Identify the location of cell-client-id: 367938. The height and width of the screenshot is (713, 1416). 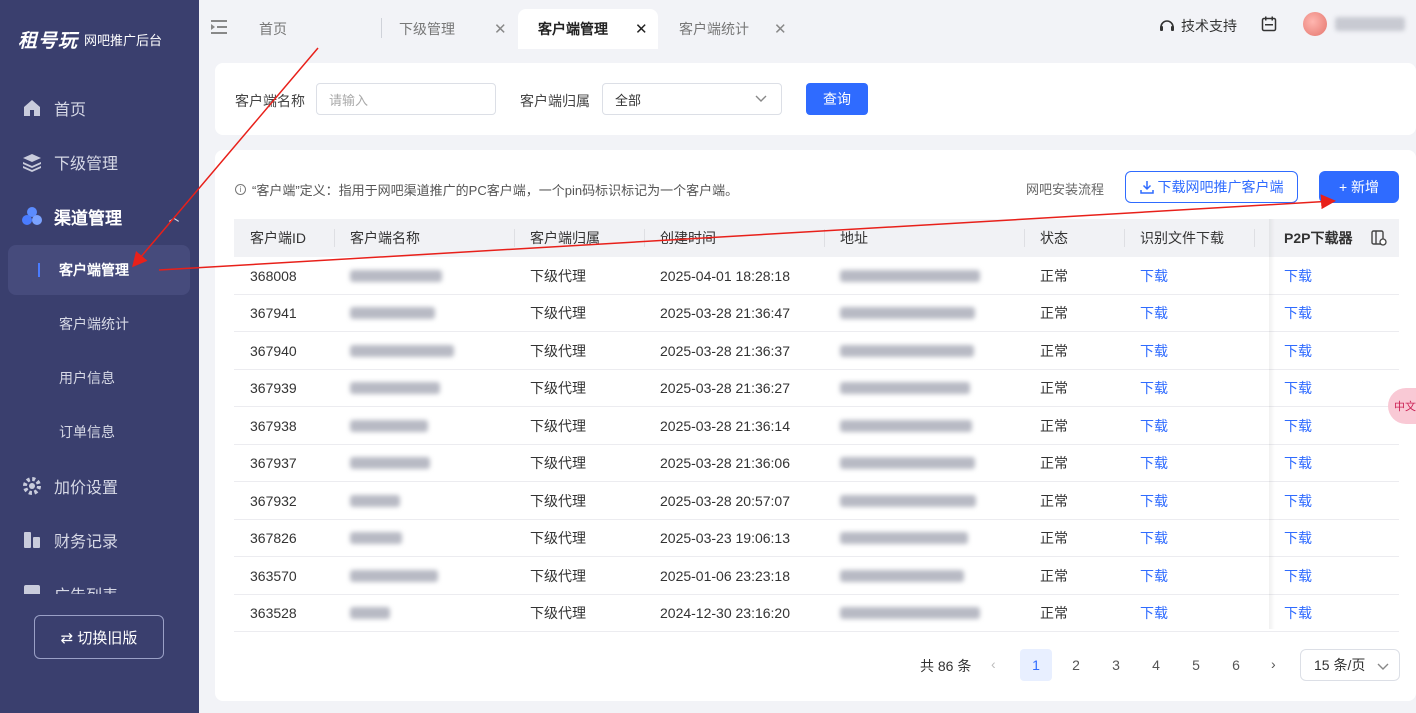
(273, 425).